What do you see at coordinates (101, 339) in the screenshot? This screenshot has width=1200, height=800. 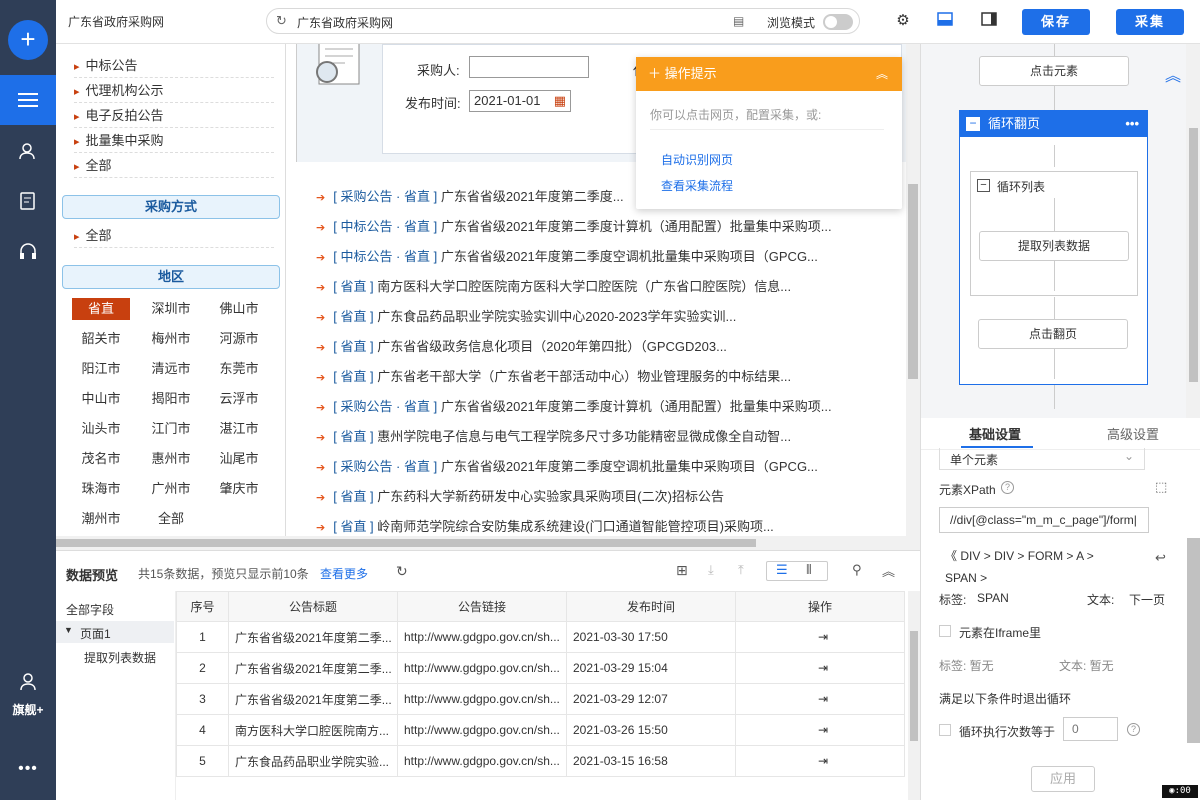 I see `city-link: 韶关市` at bounding box center [101, 339].